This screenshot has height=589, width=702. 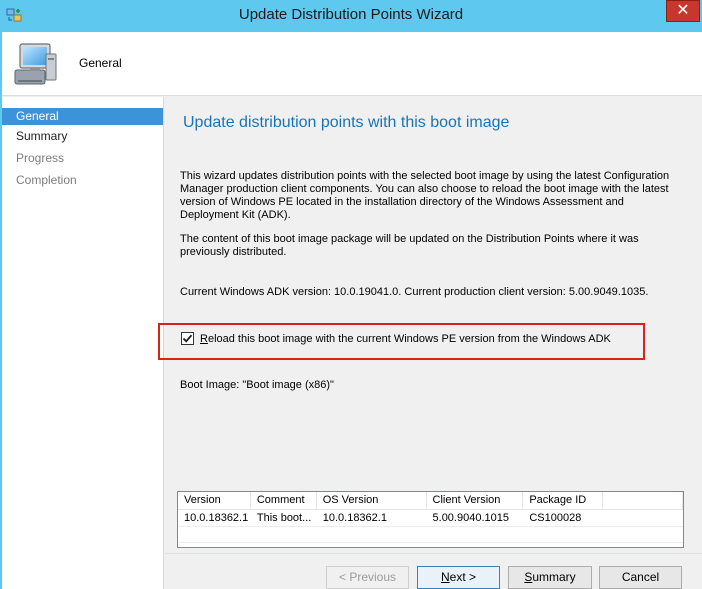 What do you see at coordinates (82, 136) in the screenshot?
I see `nav-item-summary: Summary` at bounding box center [82, 136].